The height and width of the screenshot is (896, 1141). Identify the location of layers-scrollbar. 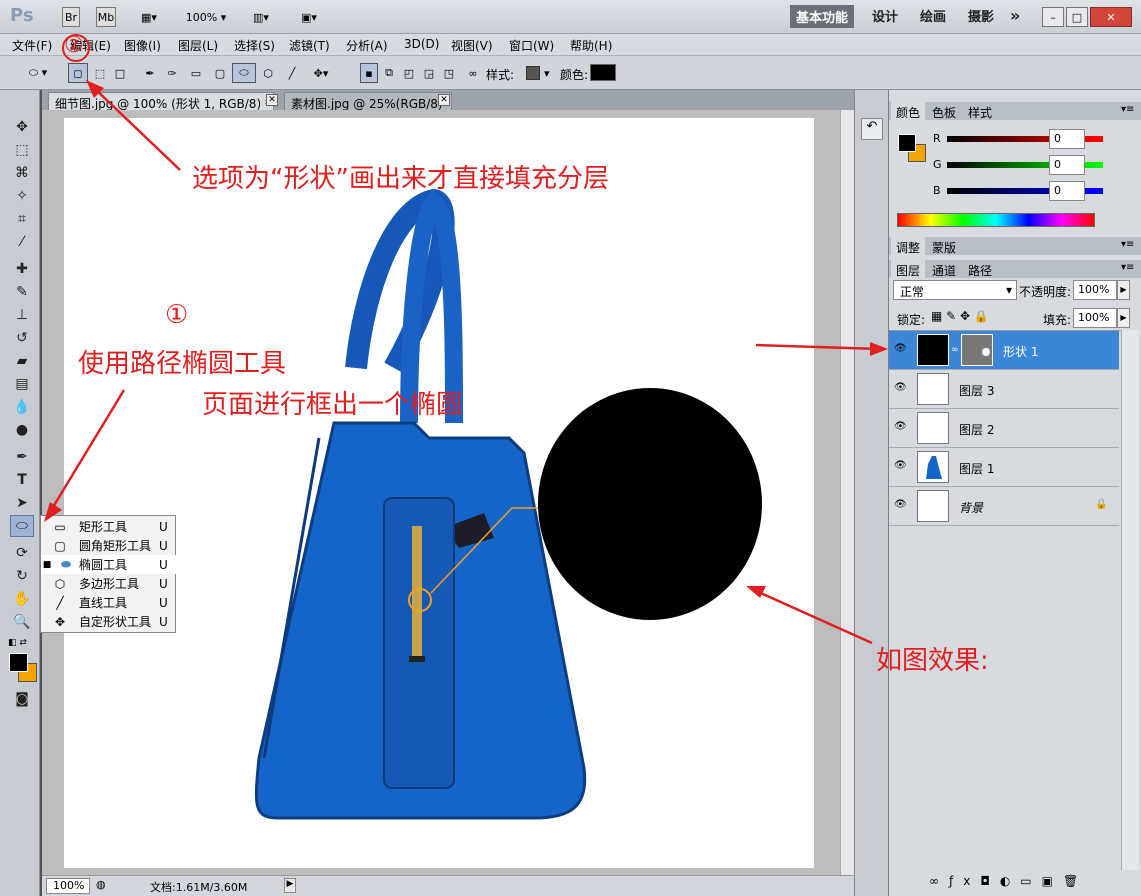
(1130, 600).